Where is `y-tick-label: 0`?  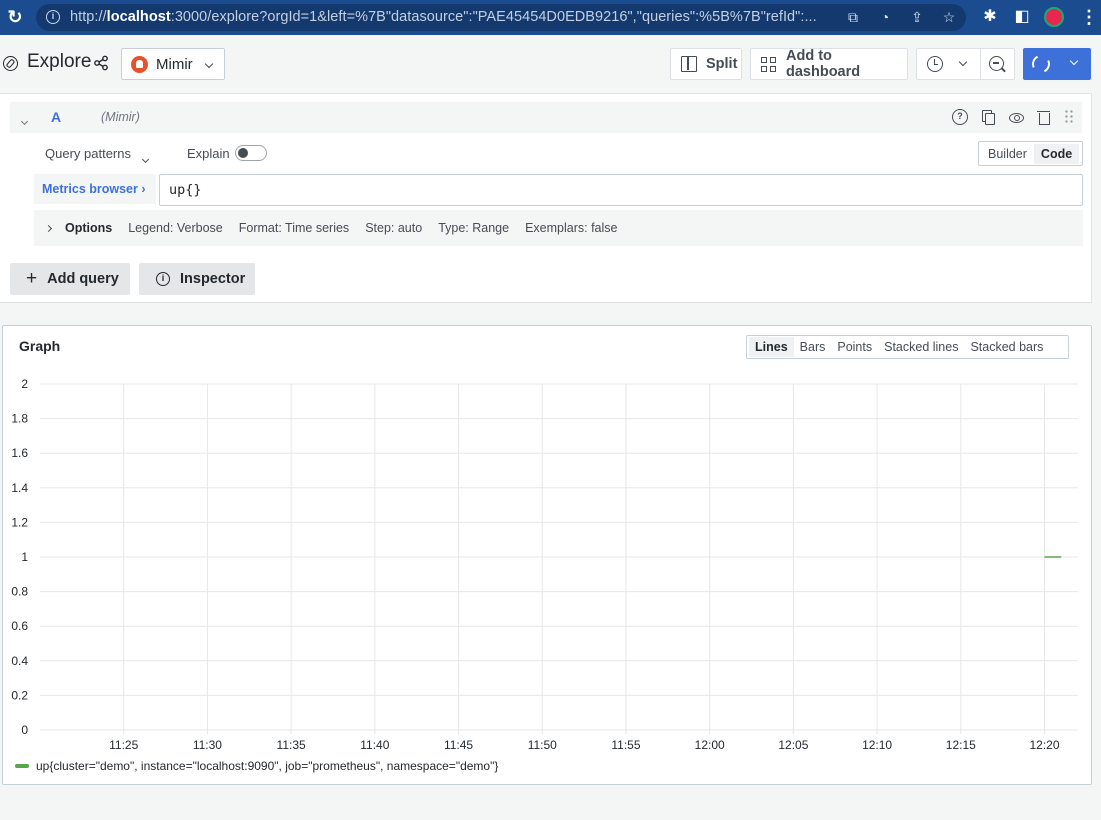 y-tick-label: 0 is located at coordinates (24, 730).